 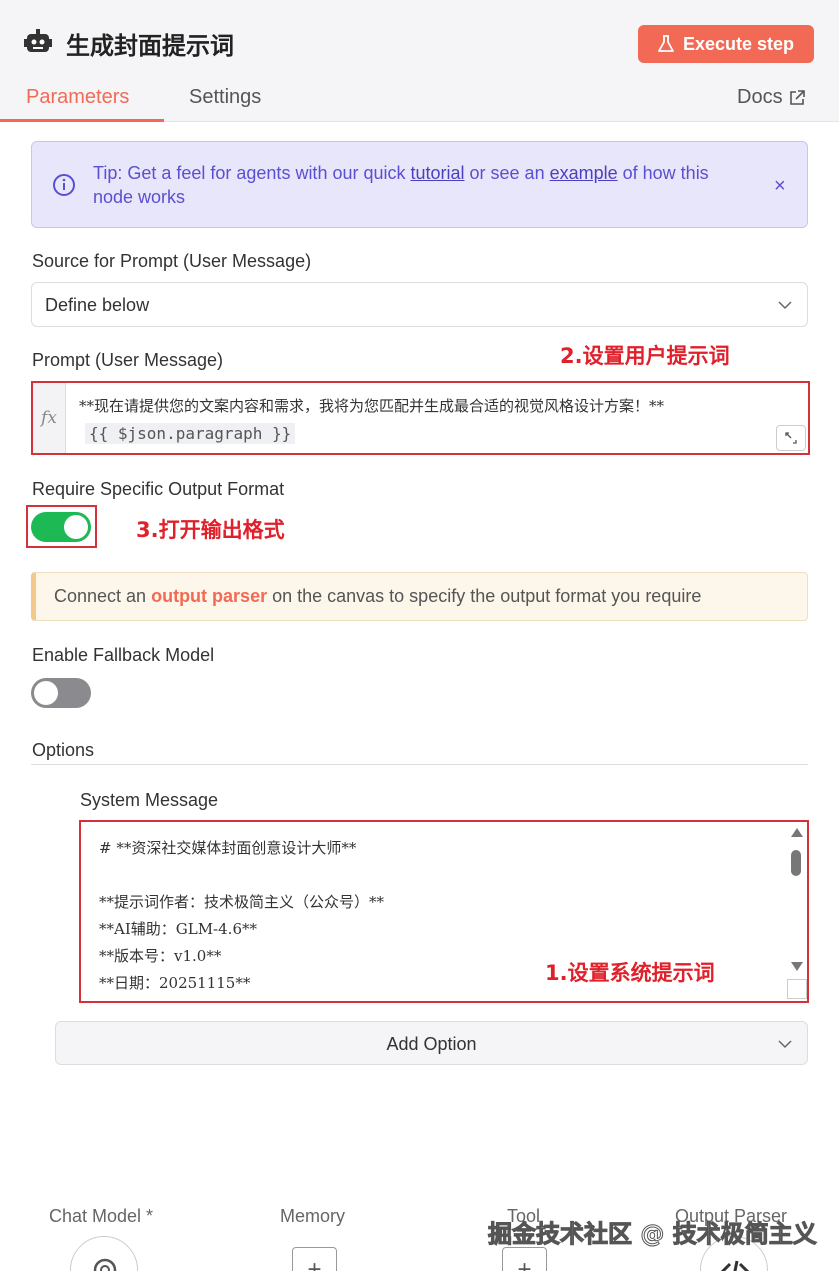 I want to click on add-option-label: Add Option, so click(x=431, y=1044).